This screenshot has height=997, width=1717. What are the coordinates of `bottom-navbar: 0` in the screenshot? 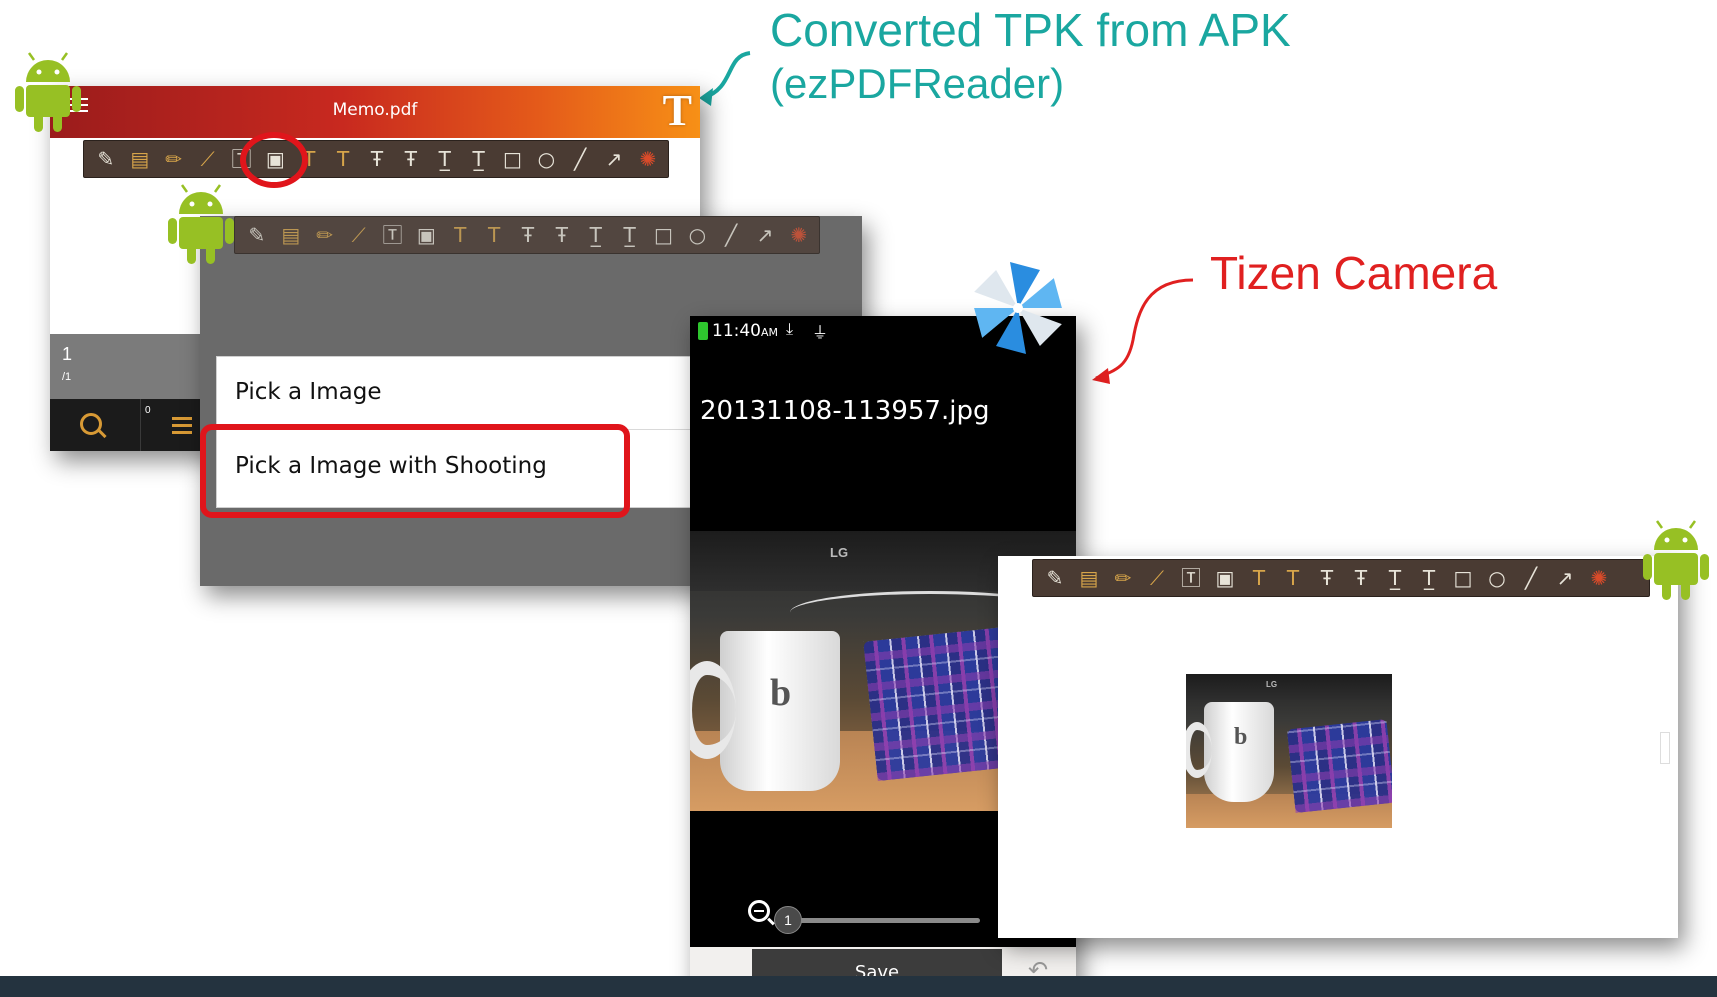 It's located at (125, 425).